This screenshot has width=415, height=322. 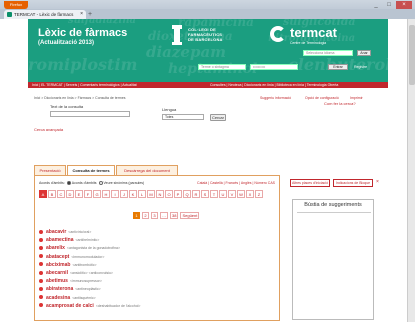 What do you see at coordinates (187, 194) in the screenshot?
I see `letter-link: Q` at bounding box center [187, 194].